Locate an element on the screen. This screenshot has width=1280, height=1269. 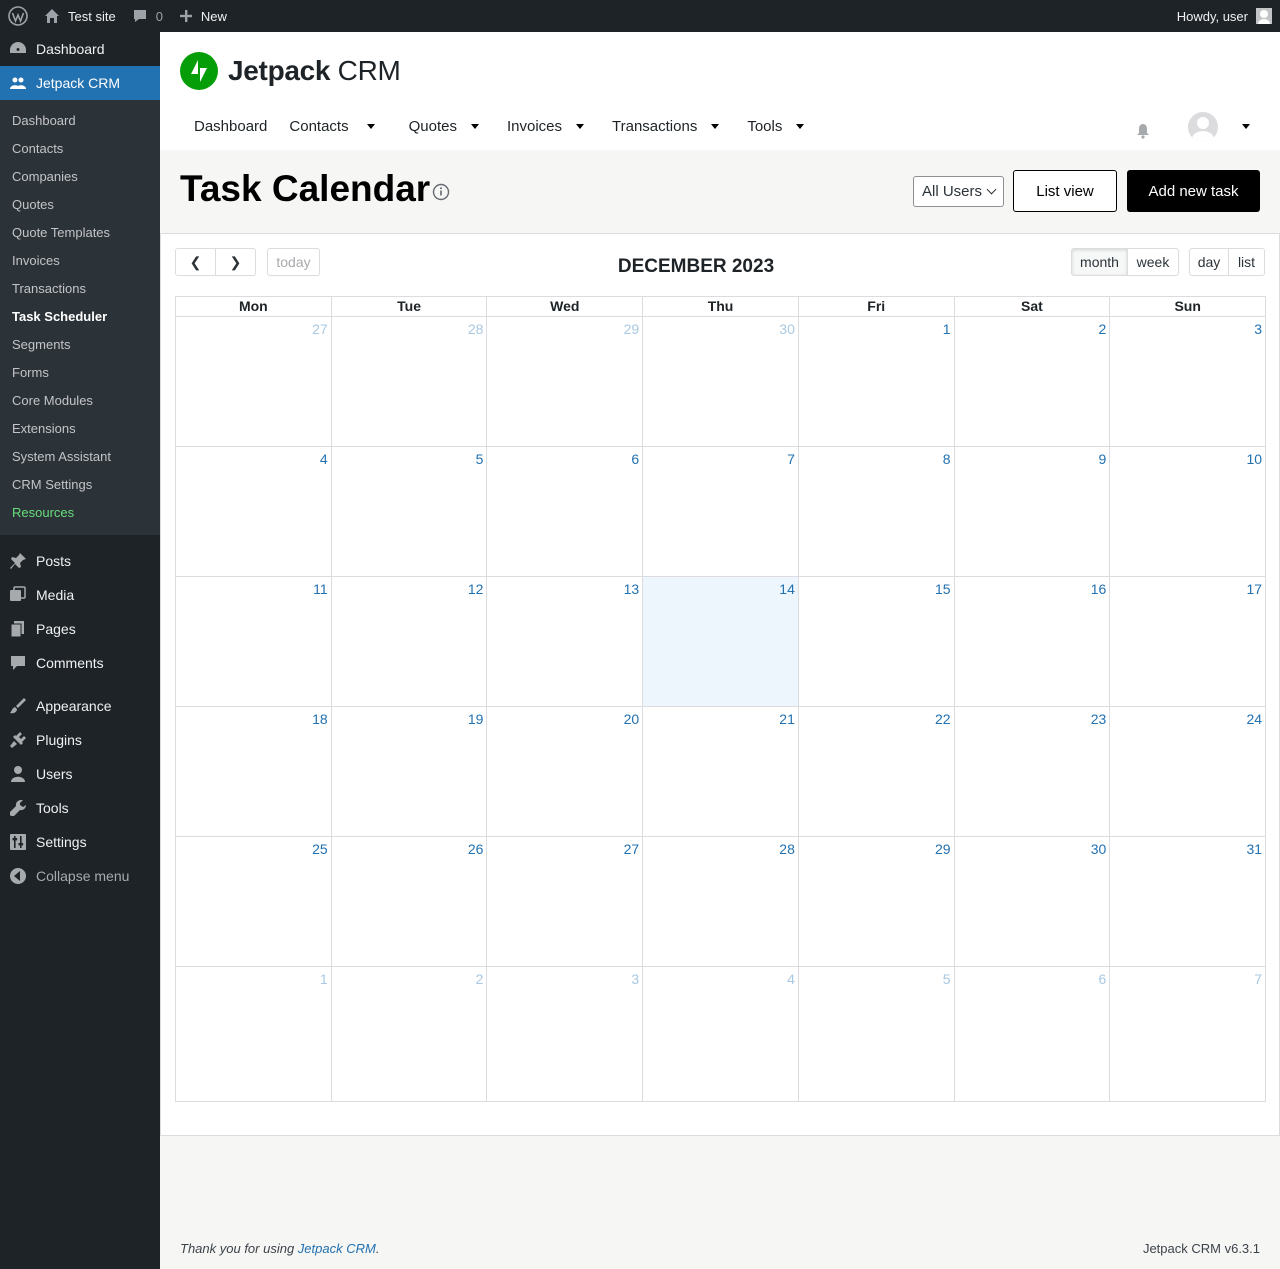
day-number: 15 is located at coordinates (943, 589).